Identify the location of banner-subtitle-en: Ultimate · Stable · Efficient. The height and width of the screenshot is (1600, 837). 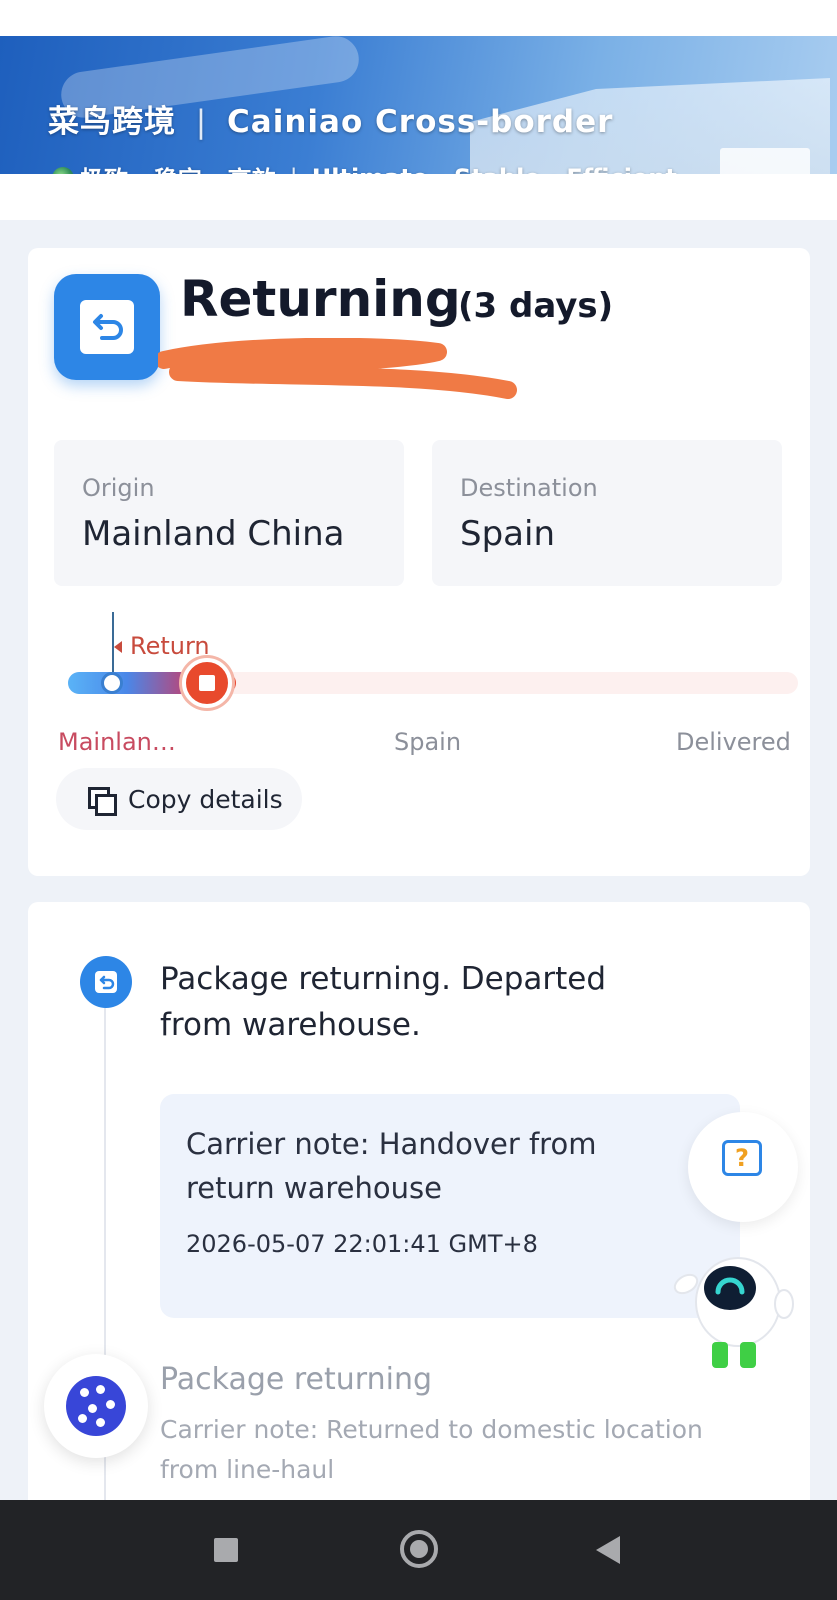
(494, 169).